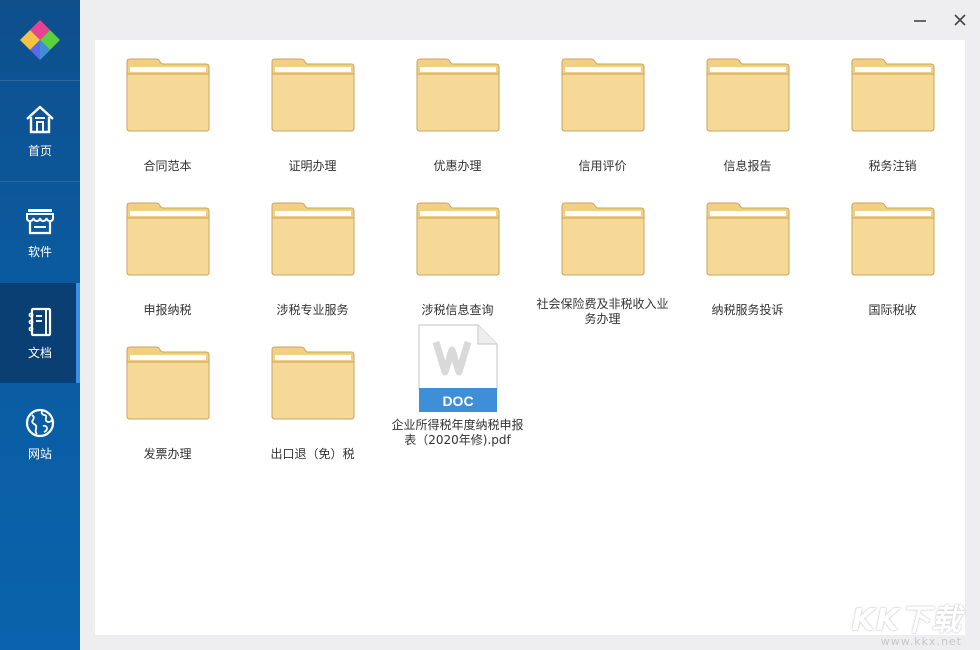  What do you see at coordinates (40, 221) in the screenshot?
I see `store-icon` at bounding box center [40, 221].